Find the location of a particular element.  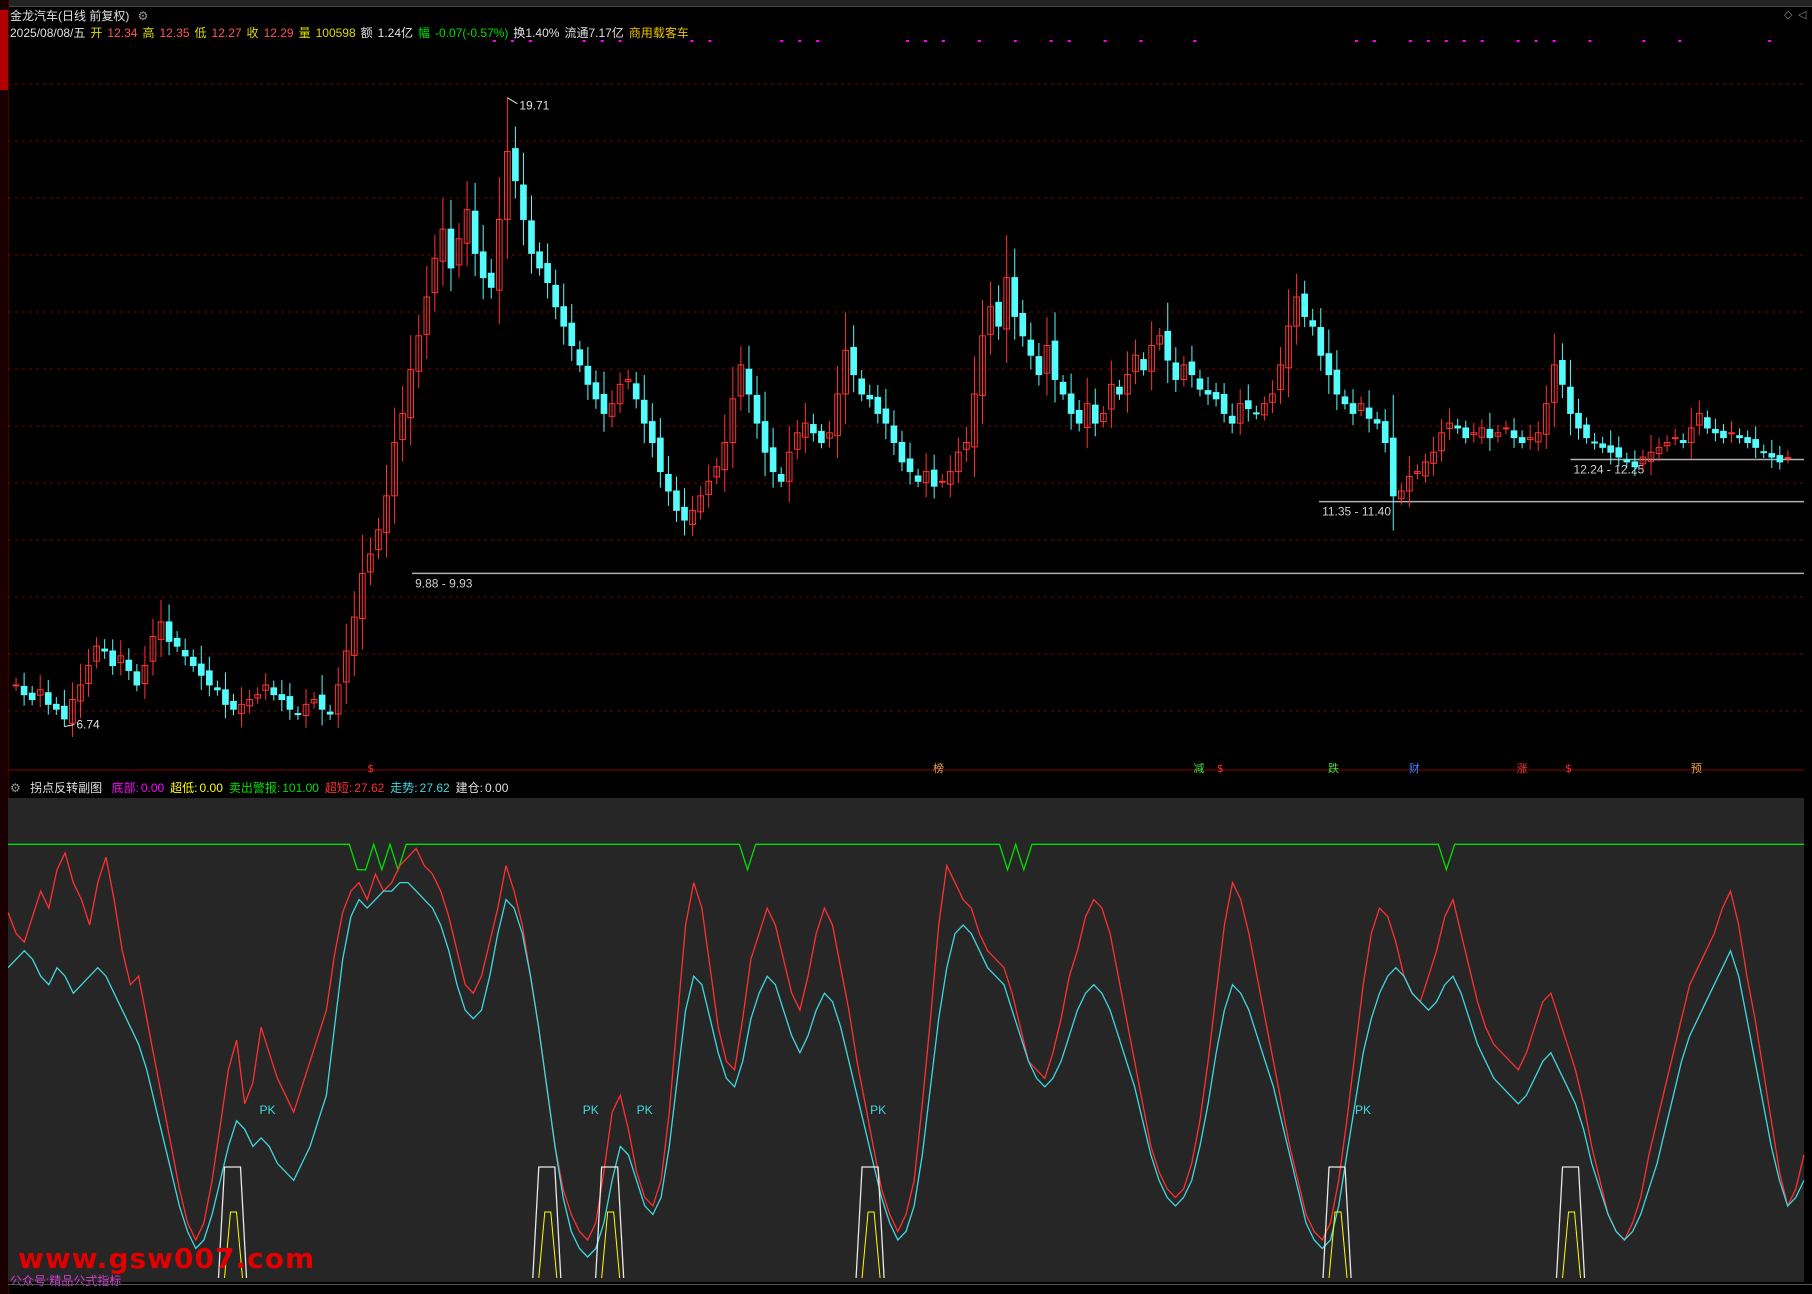

watermark-caption: 公众号:精品公式指标 is located at coordinates (66, 1281).